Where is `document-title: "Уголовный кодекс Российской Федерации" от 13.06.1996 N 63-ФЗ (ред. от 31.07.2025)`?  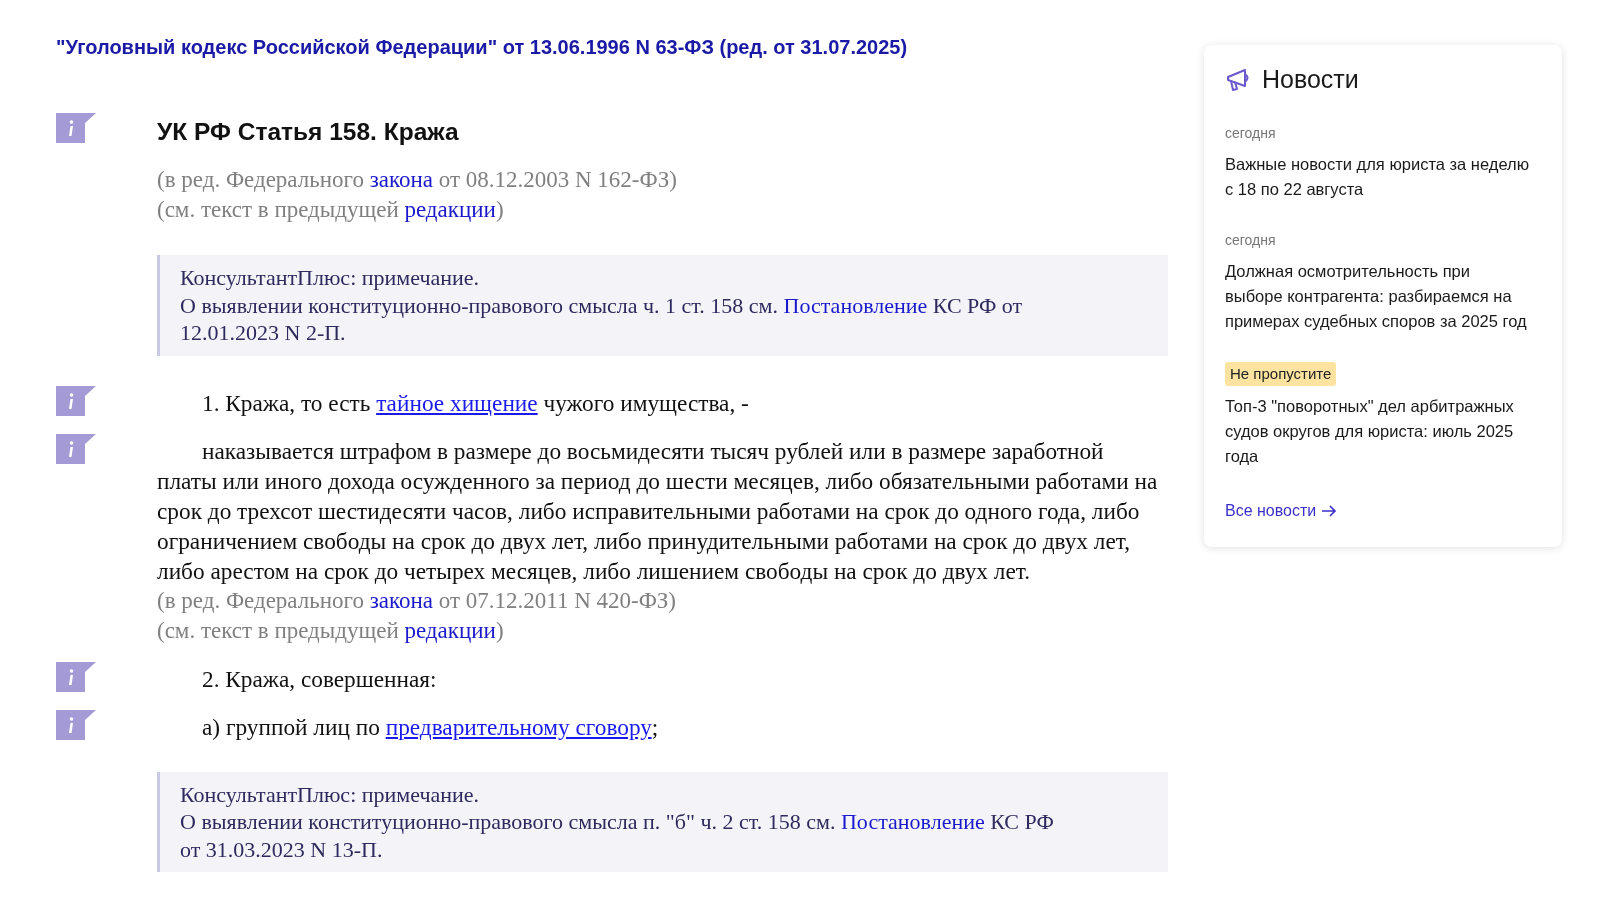
document-title: "Уголовный кодекс Российской Федерации" от 13.06.1996 N 63-ФЗ (ред. от 31.07.2025) is located at coordinates (614, 47).